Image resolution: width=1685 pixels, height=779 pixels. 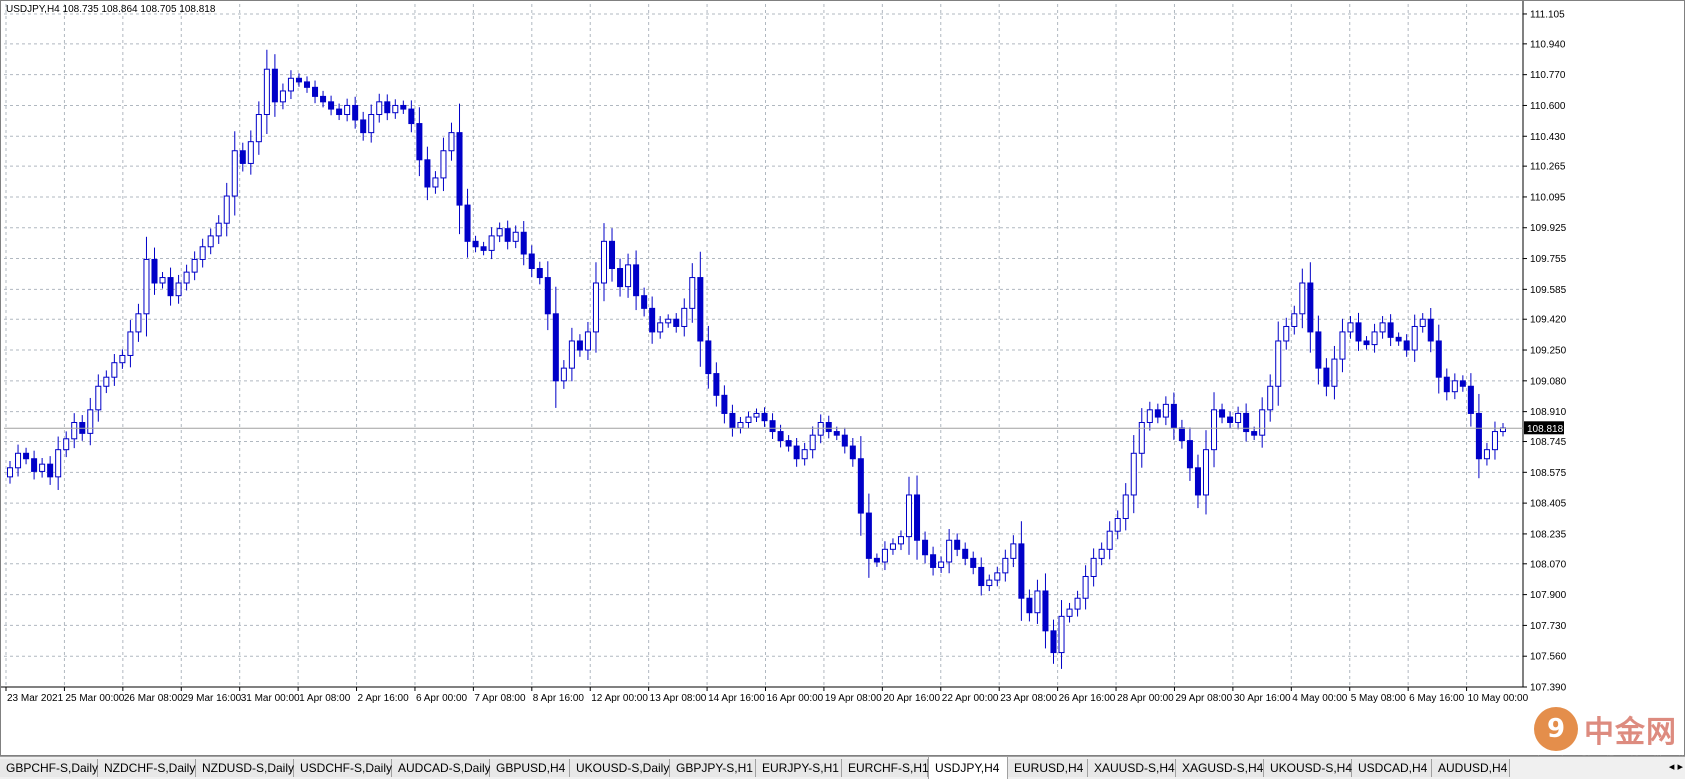 I want to click on tab-eurusd-h4: EURUSD,H4, so click(x=1048, y=768).